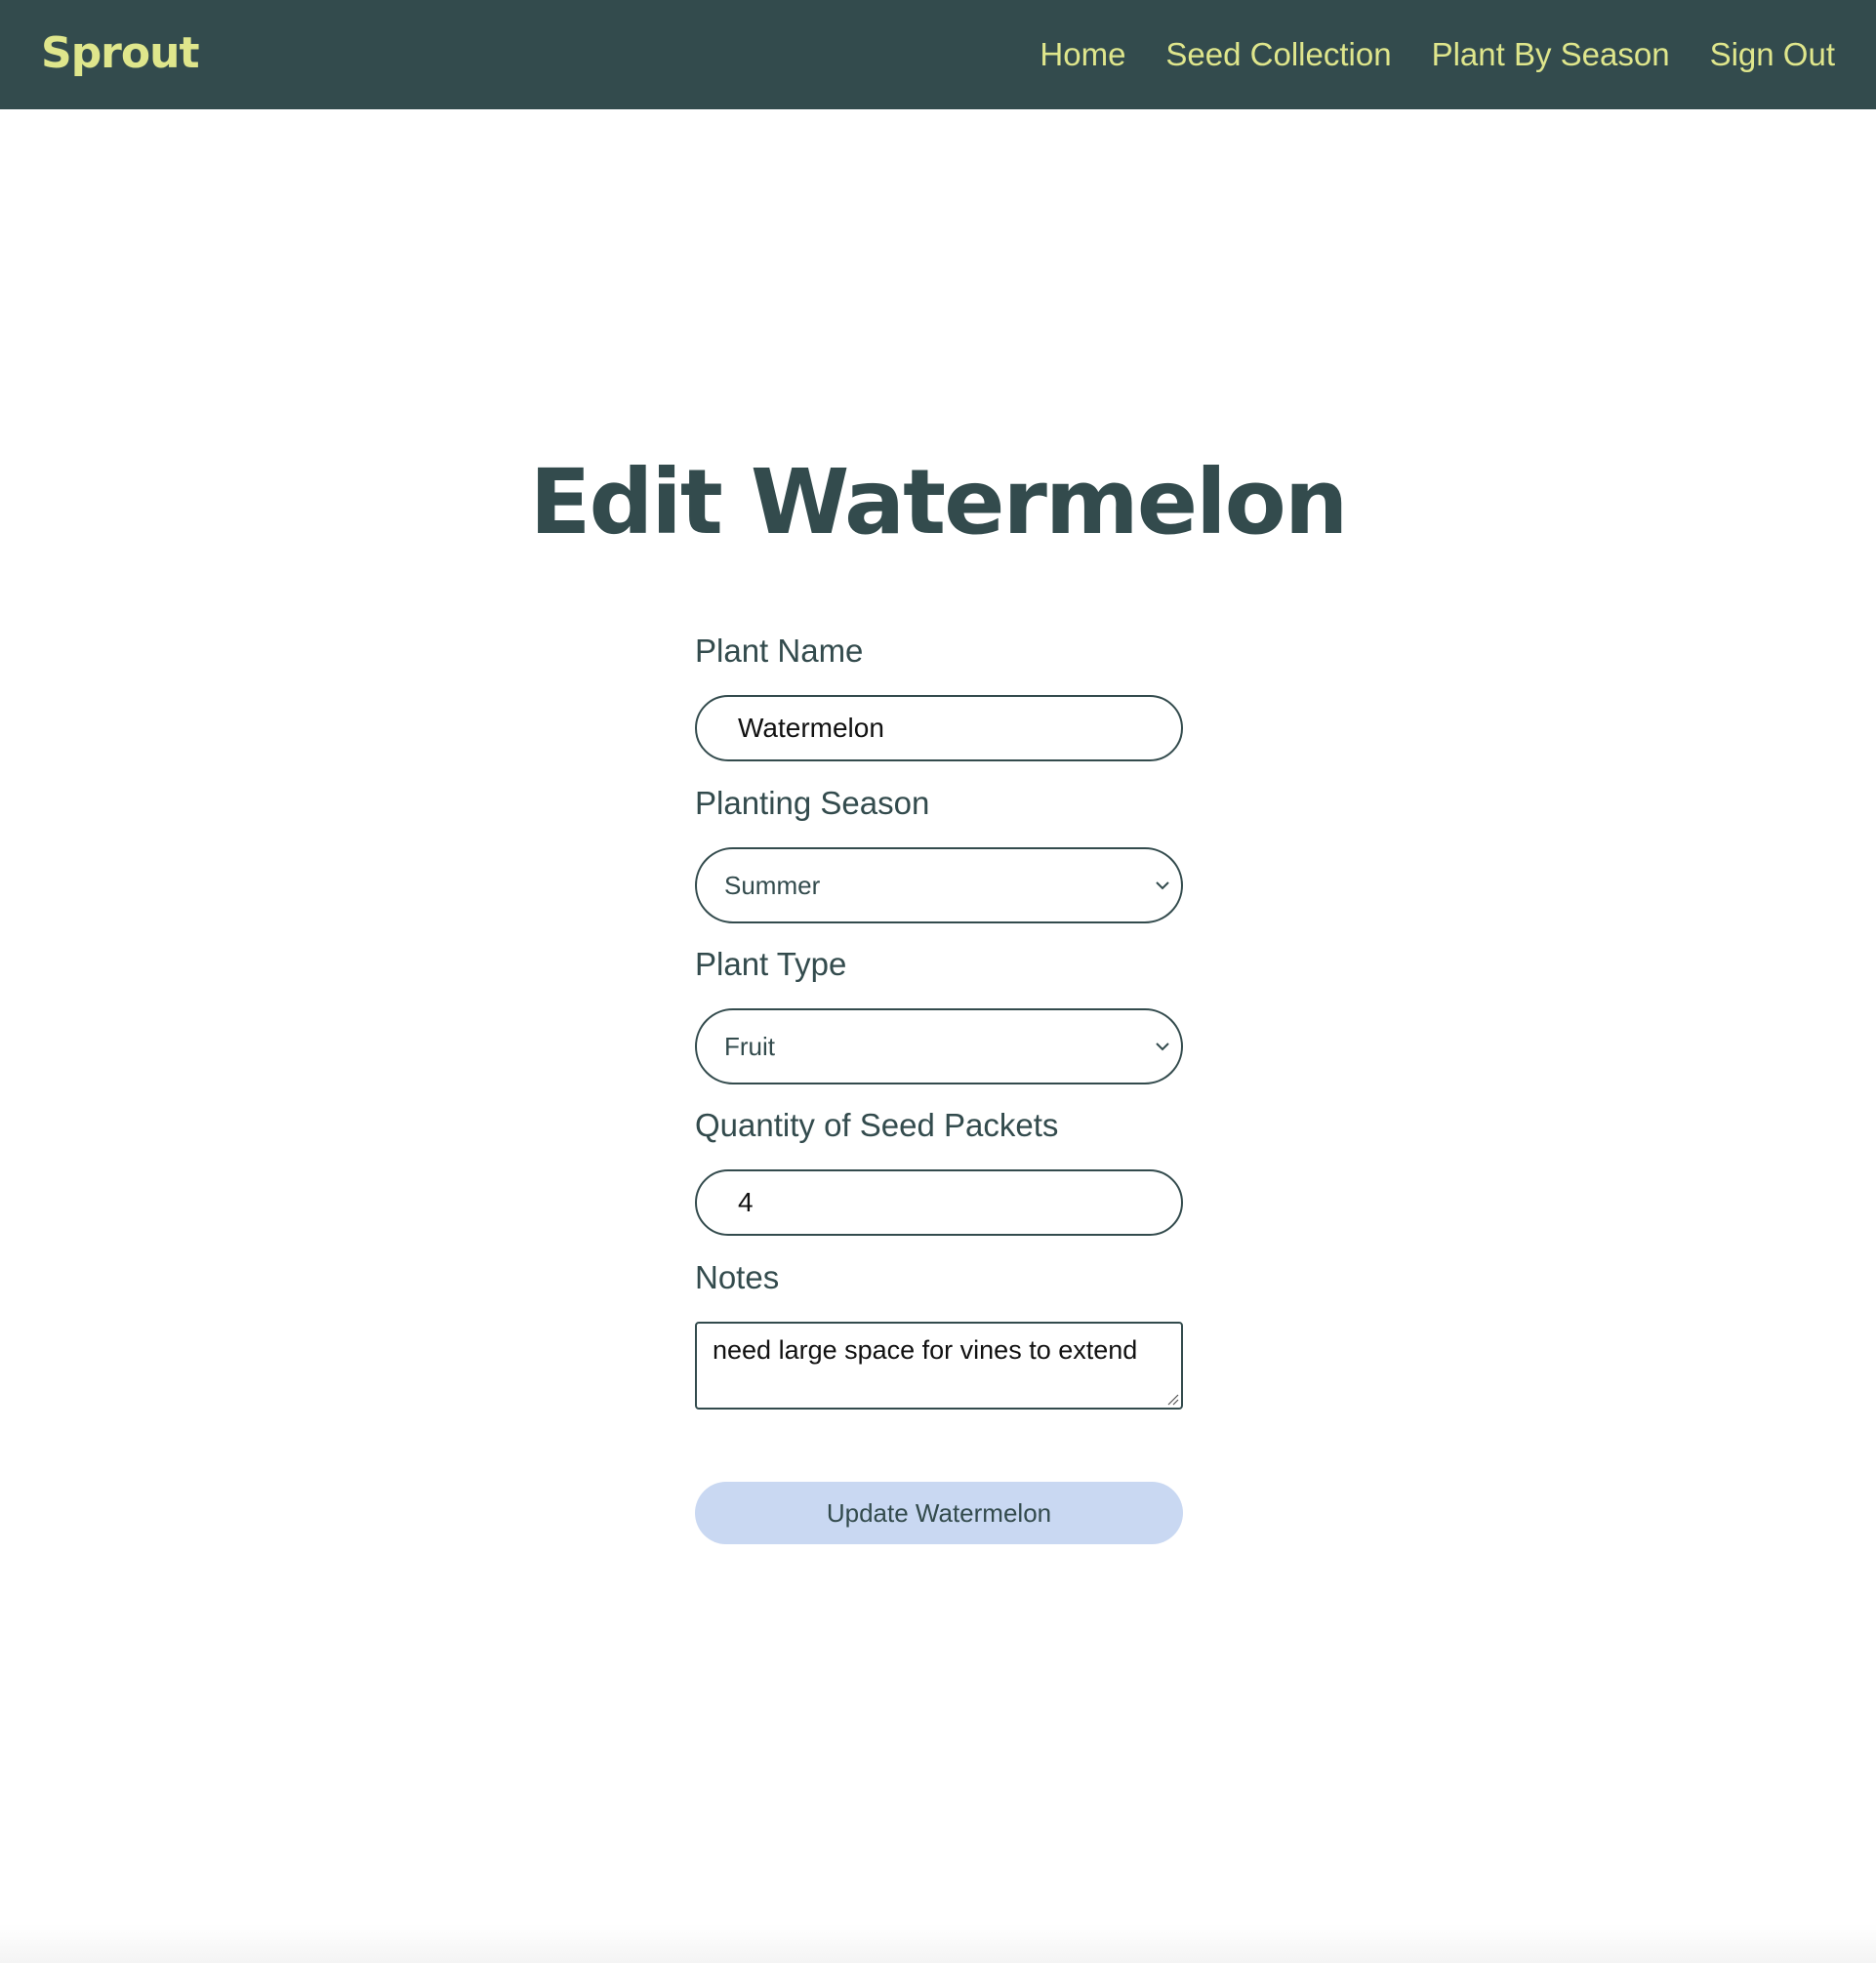 Image resolution: width=1876 pixels, height=1963 pixels. What do you see at coordinates (749, 1046) in the screenshot?
I see `plant-type-selected: Fruit` at bounding box center [749, 1046].